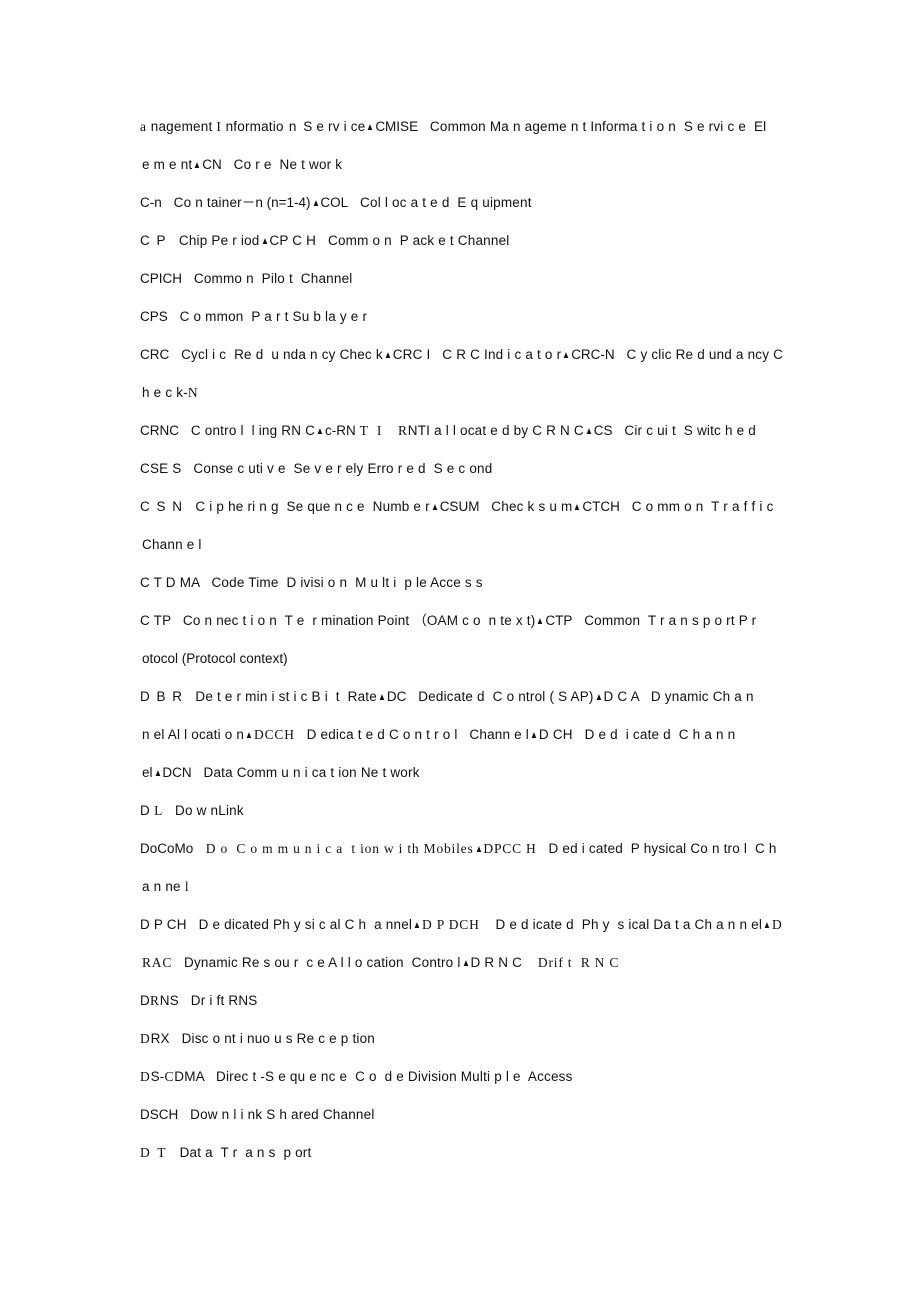  I want to click on text-run: C TP, so click(156, 620).